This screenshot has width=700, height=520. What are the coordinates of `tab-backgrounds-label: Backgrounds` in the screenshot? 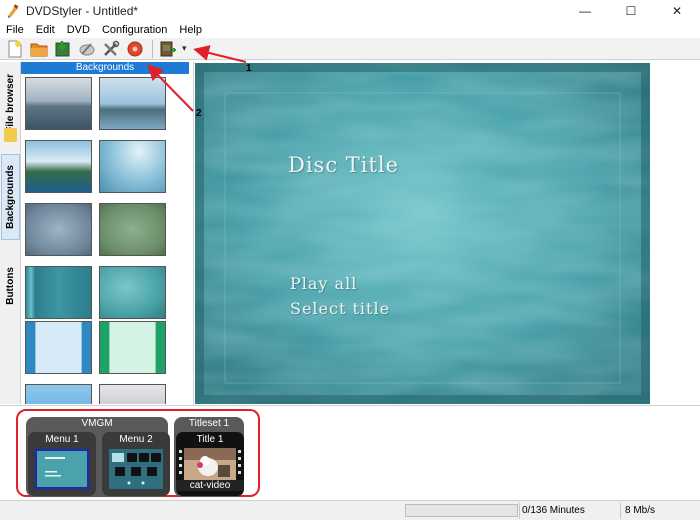 It's located at (10, 197).